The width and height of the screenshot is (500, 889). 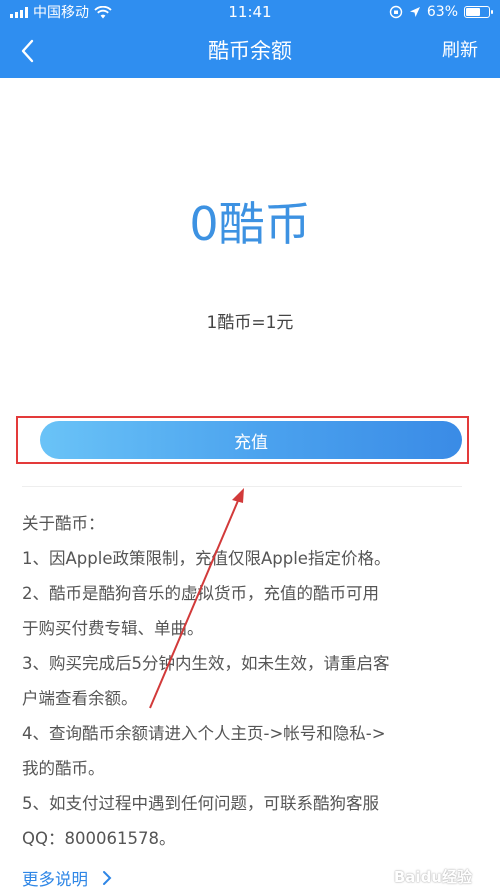 What do you see at coordinates (251, 440) in the screenshot?
I see `recharge-button: 充值` at bounding box center [251, 440].